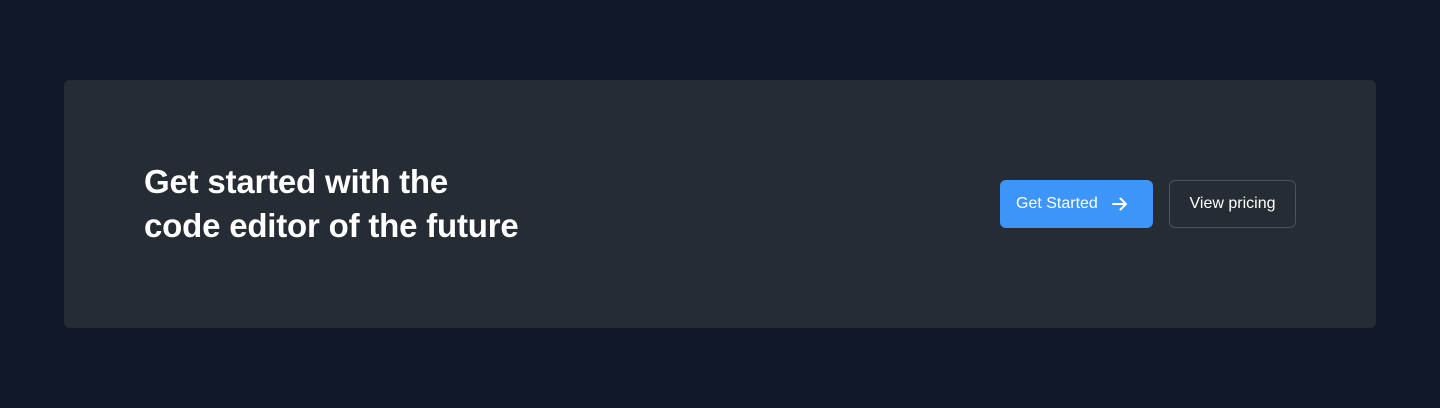  What do you see at coordinates (331, 225) in the screenshot?
I see `cta-heading-line-2: code editor of the future` at bounding box center [331, 225].